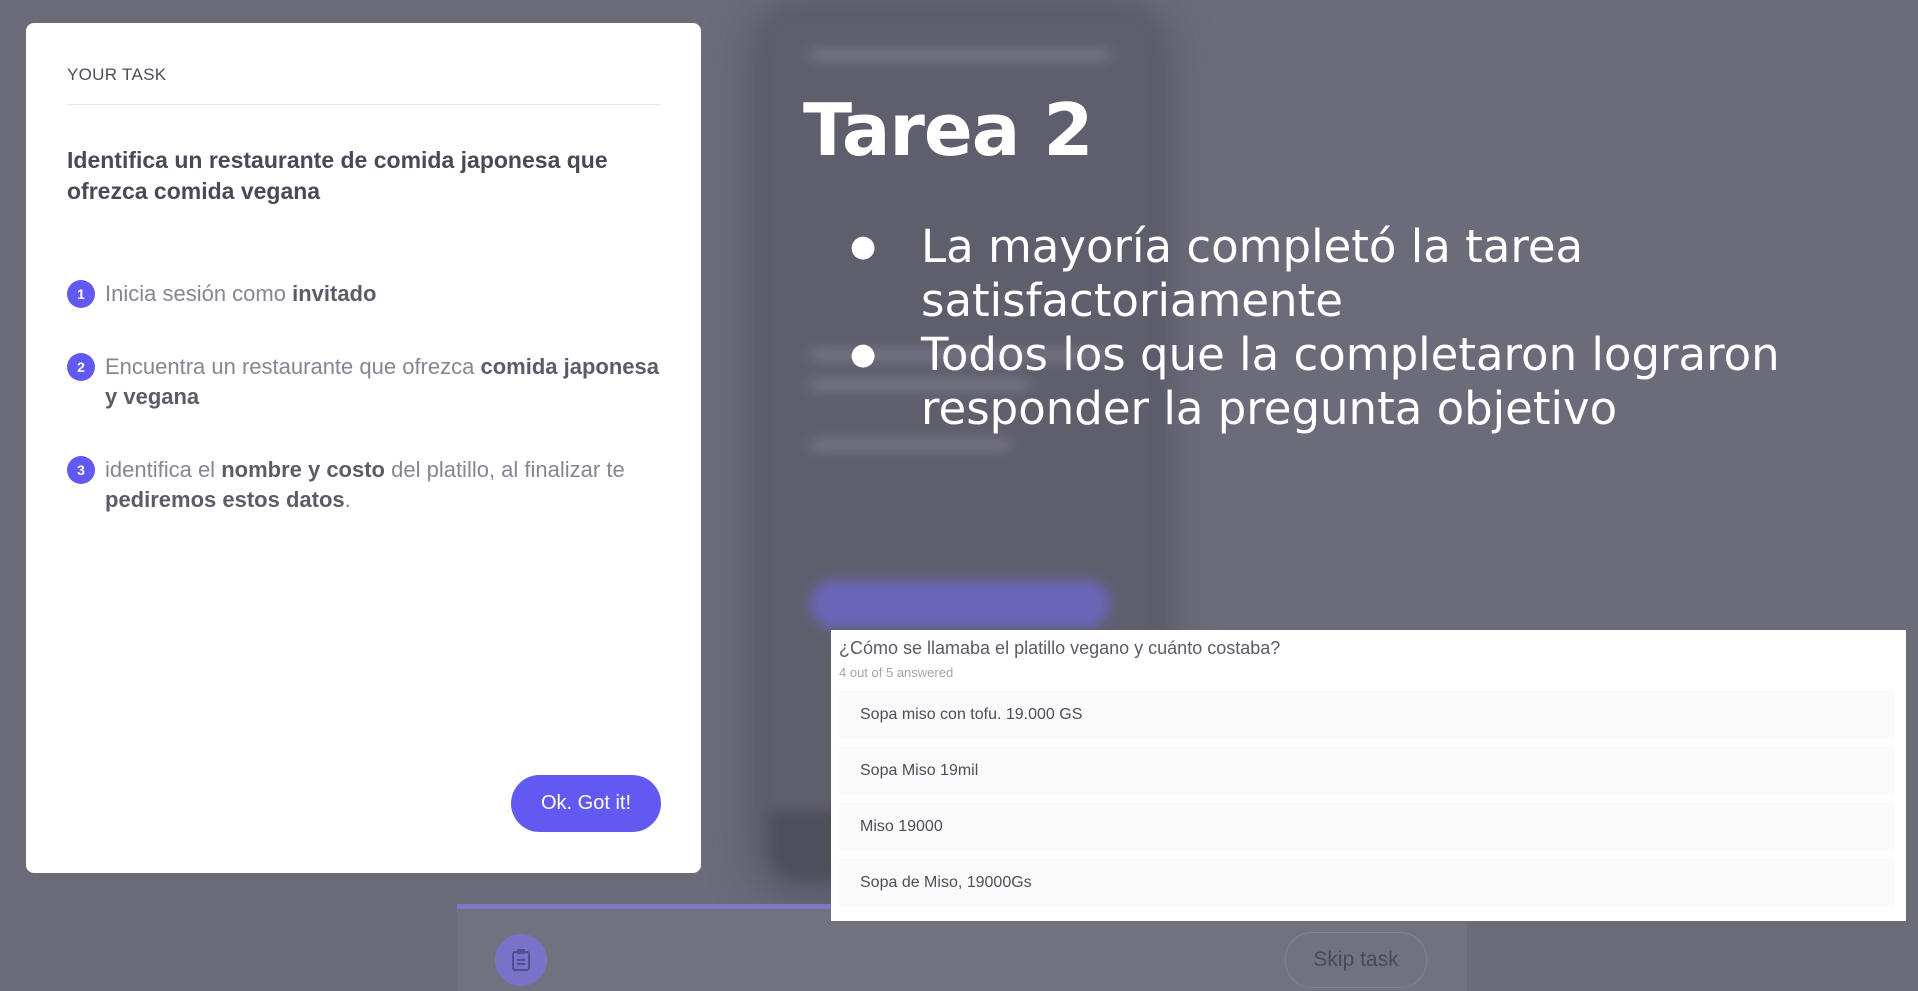 This screenshot has width=1918, height=991. Describe the element at coordinates (1366, 827) in the screenshot. I see `answer-item: Miso 19000` at that location.